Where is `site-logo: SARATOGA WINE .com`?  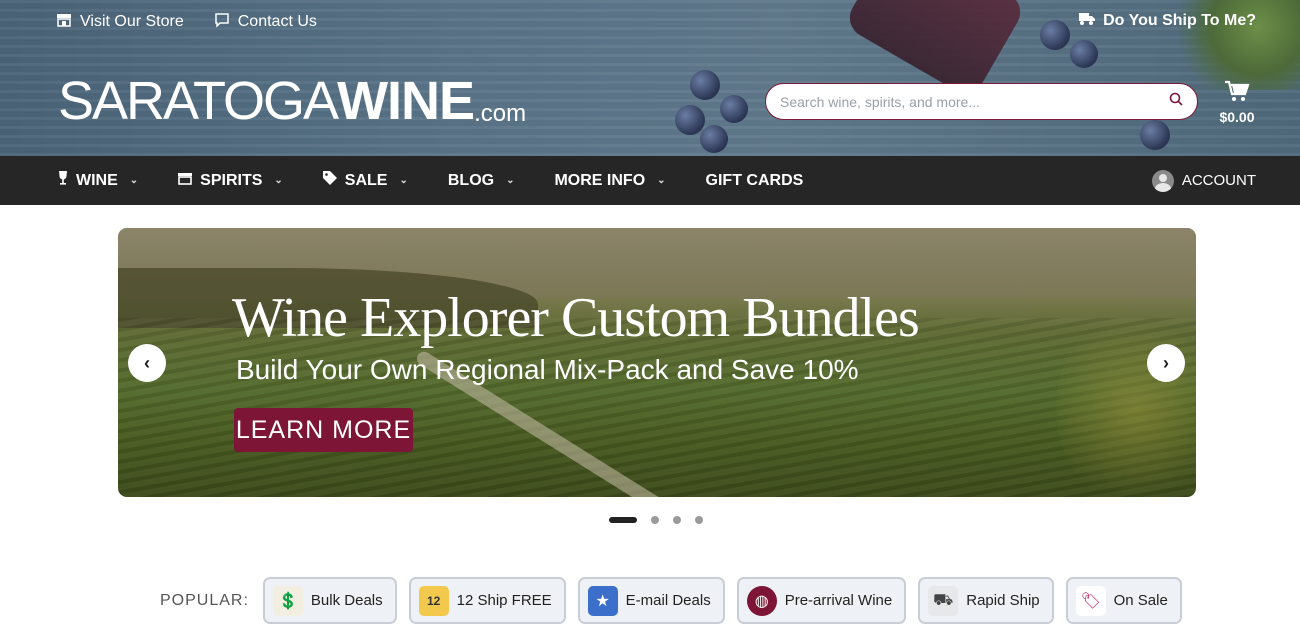
site-logo: SARATOGA WINE .com is located at coordinates (292, 101).